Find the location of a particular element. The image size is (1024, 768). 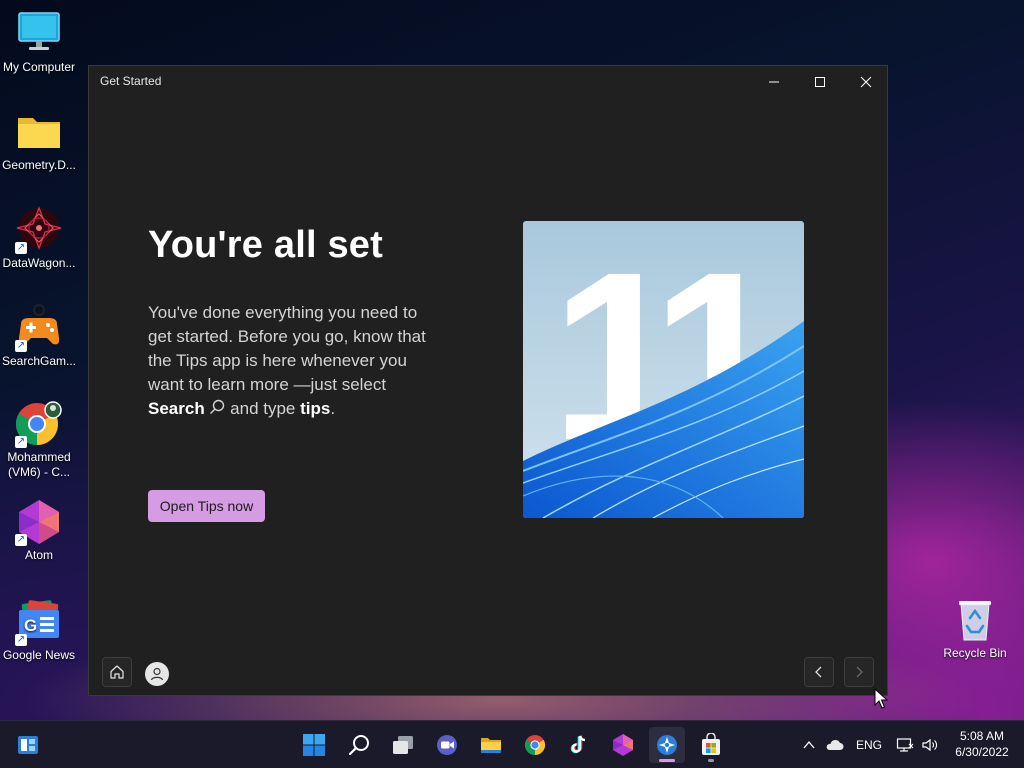

desktop-icon-label: Google News is located at coordinates (39, 655).